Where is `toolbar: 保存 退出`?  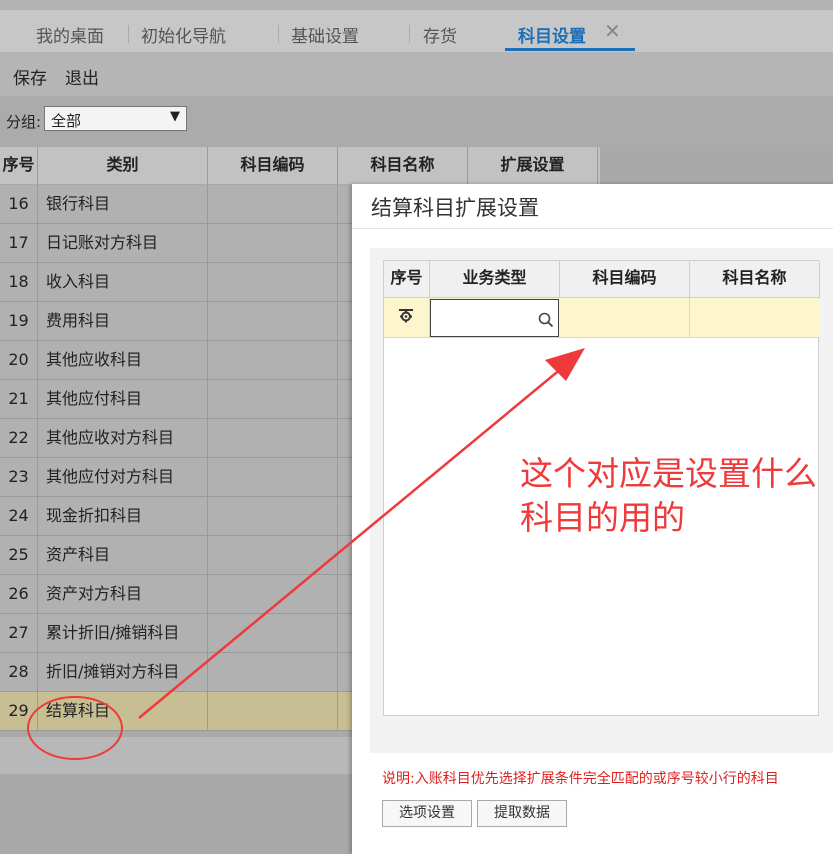 toolbar: 保存 退出 is located at coordinates (416, 74).